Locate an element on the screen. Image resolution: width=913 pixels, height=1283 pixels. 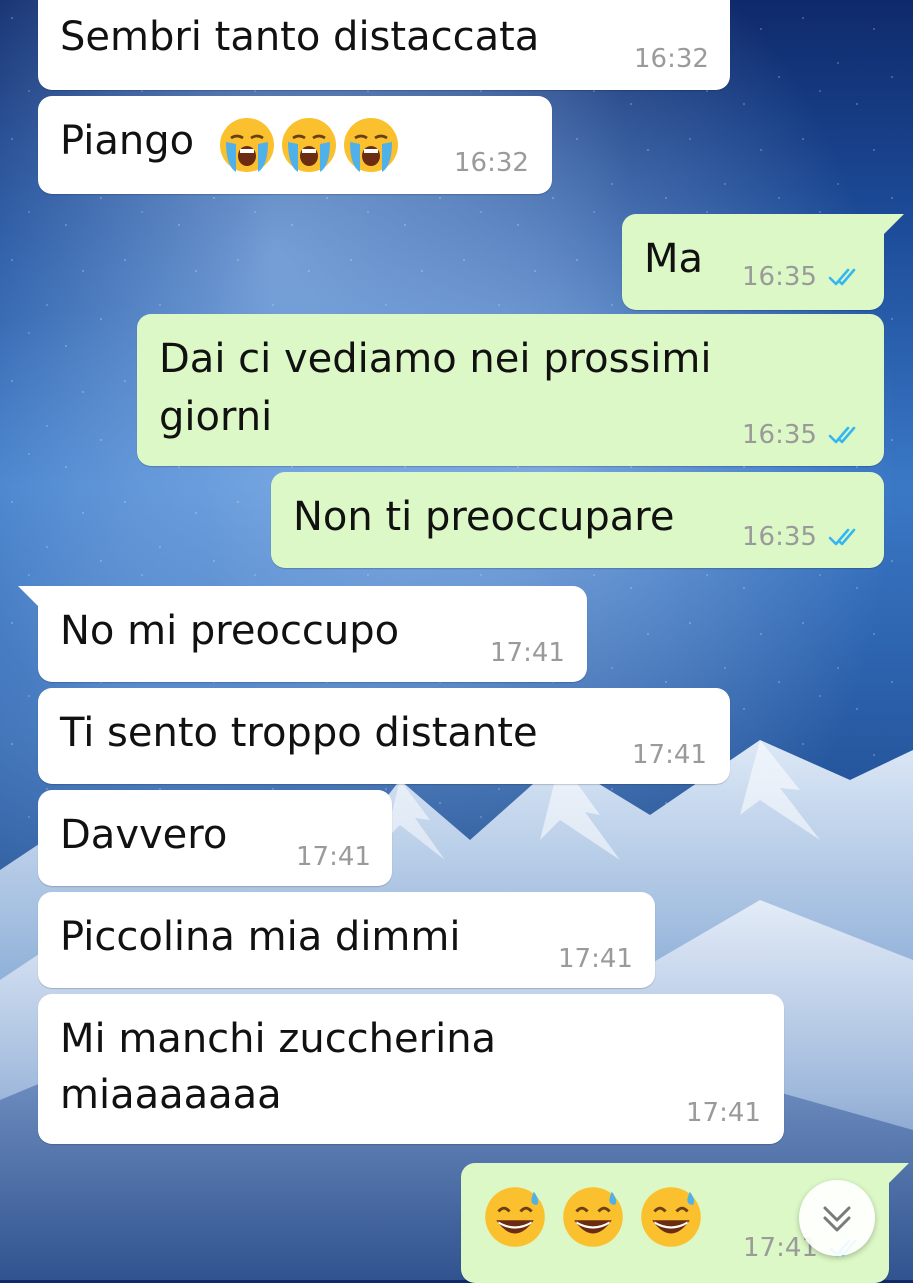
message-bubble-incoming: Sembri tanto distaccata 16:32 is located at coordinates (384, 45).